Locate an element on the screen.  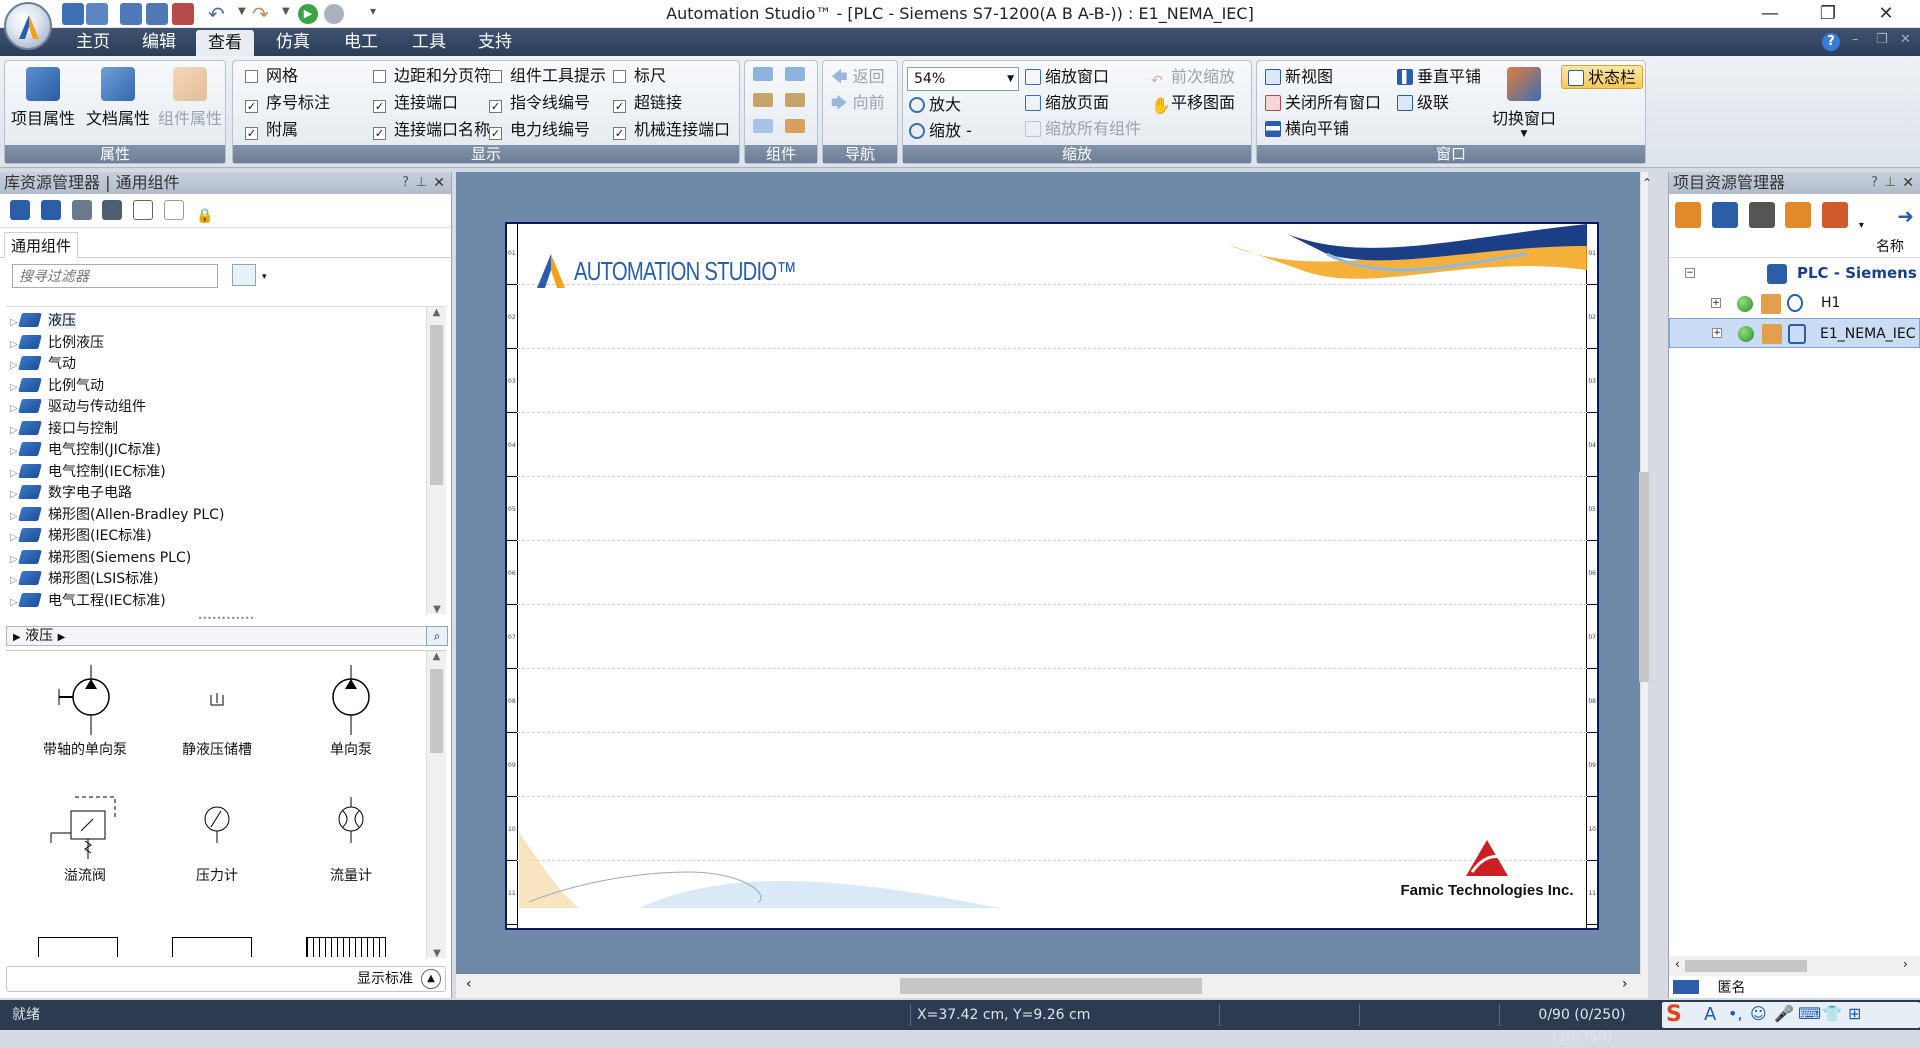
display-option-checkbox: ✓ 超链接 is located at coordinates (647, 103).